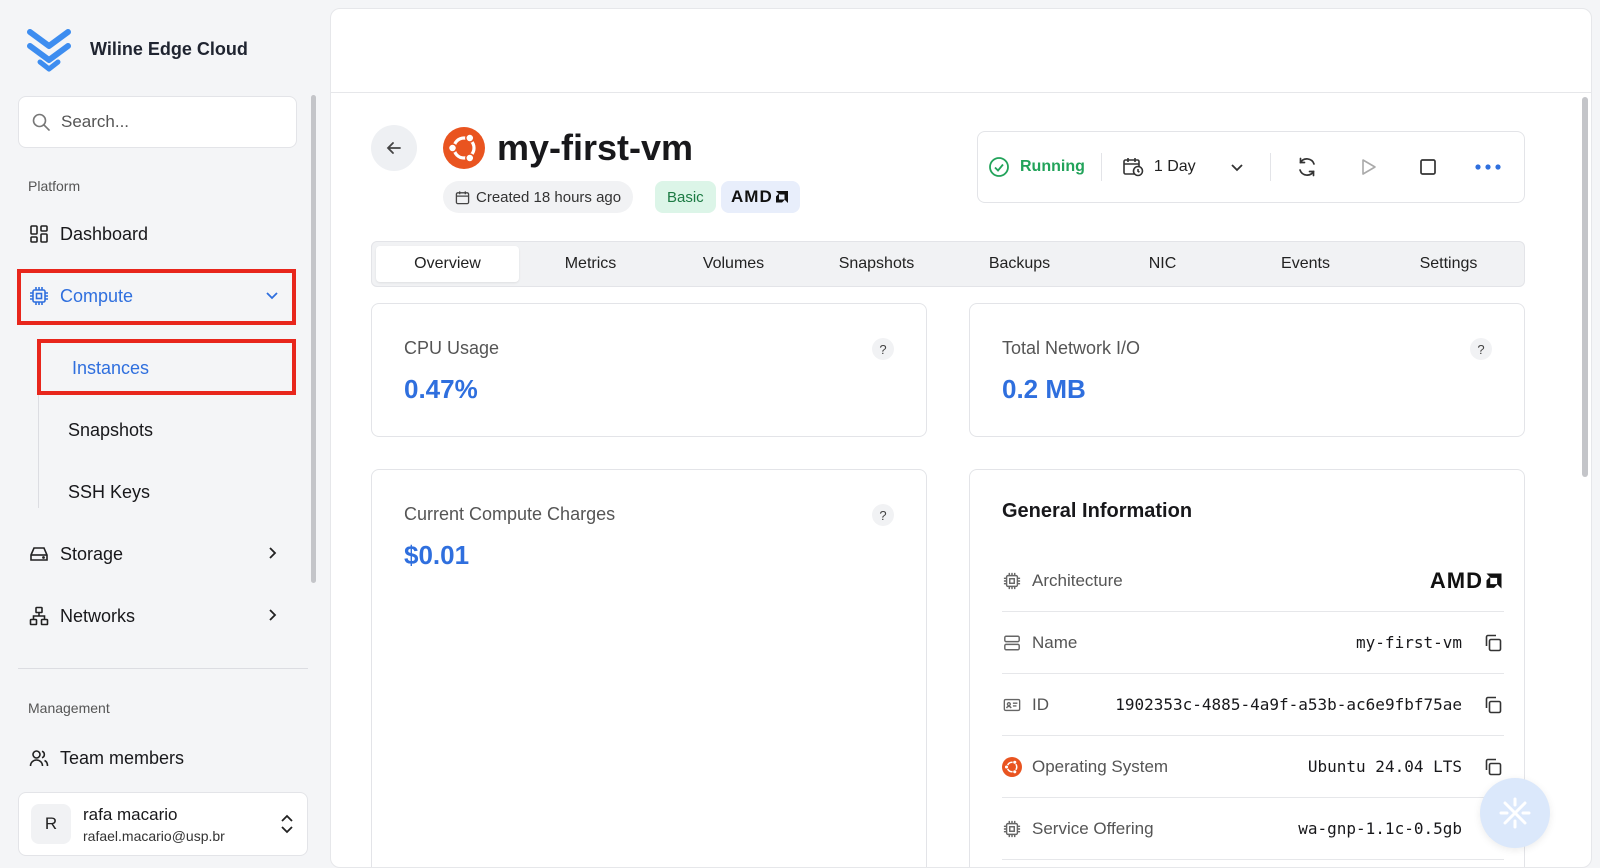 The width and height of the screenshot is (1600, 868). I want to click on more-horizontal-icon, so click(1488, 167).